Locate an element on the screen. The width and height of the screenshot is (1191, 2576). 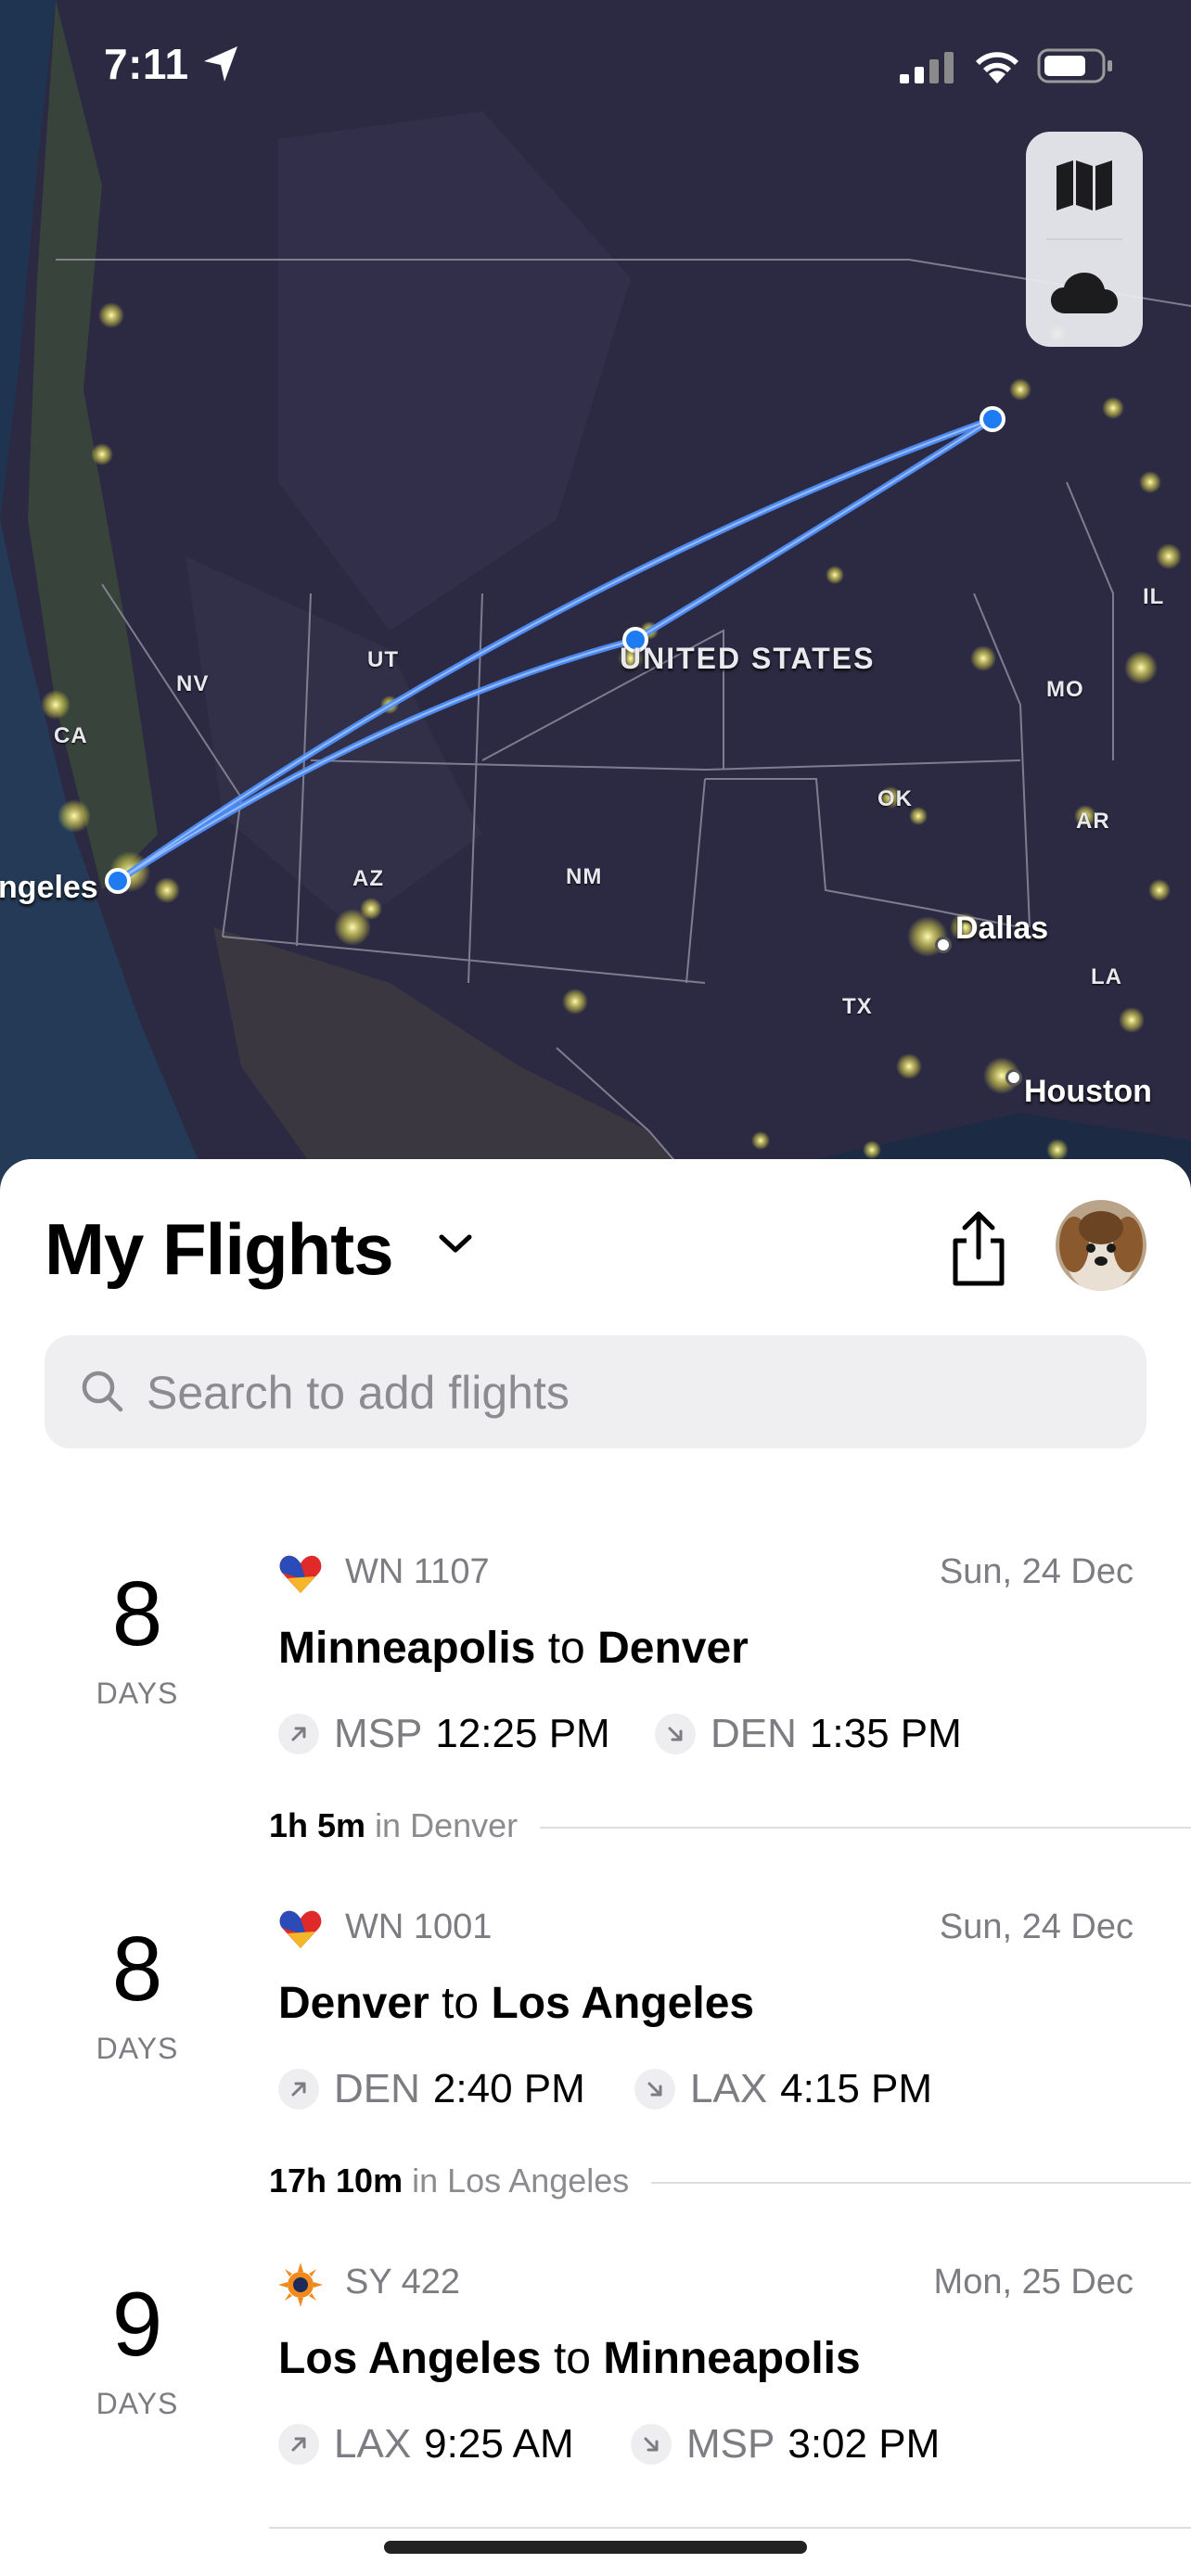
flight-number: SY 422 is located at coordinates (402, 2283).